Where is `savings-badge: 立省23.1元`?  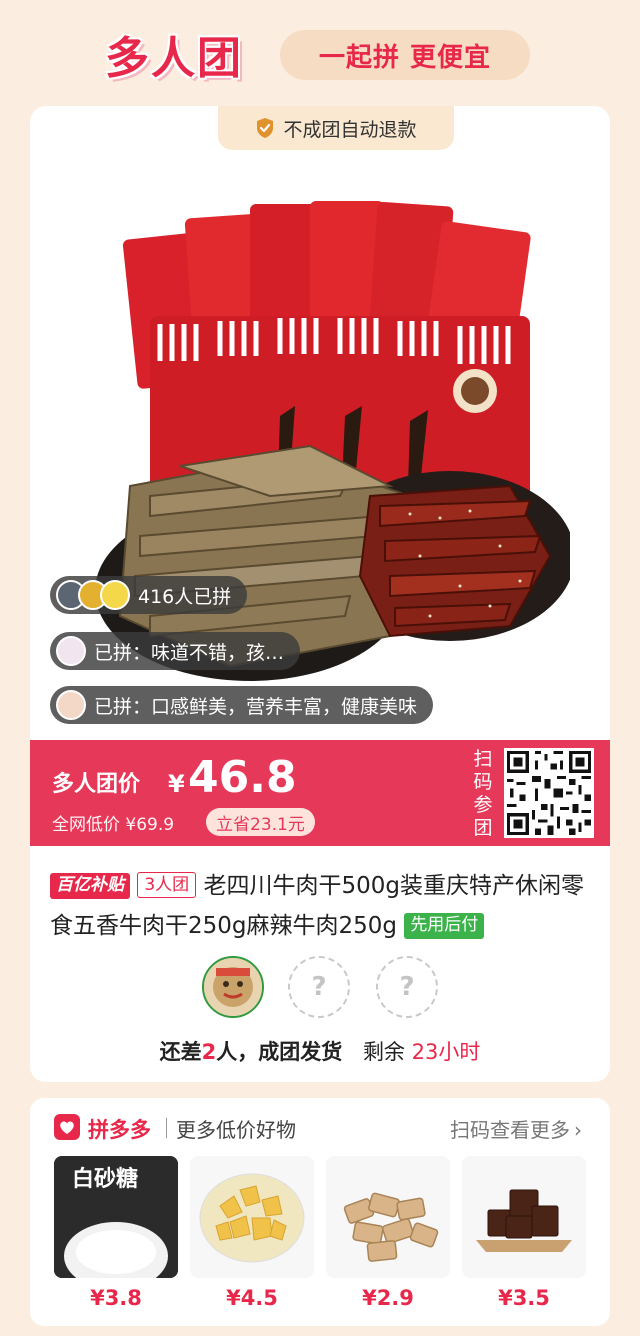
savings-badge: 立省23.1元 is located at coordinates (260, 822).